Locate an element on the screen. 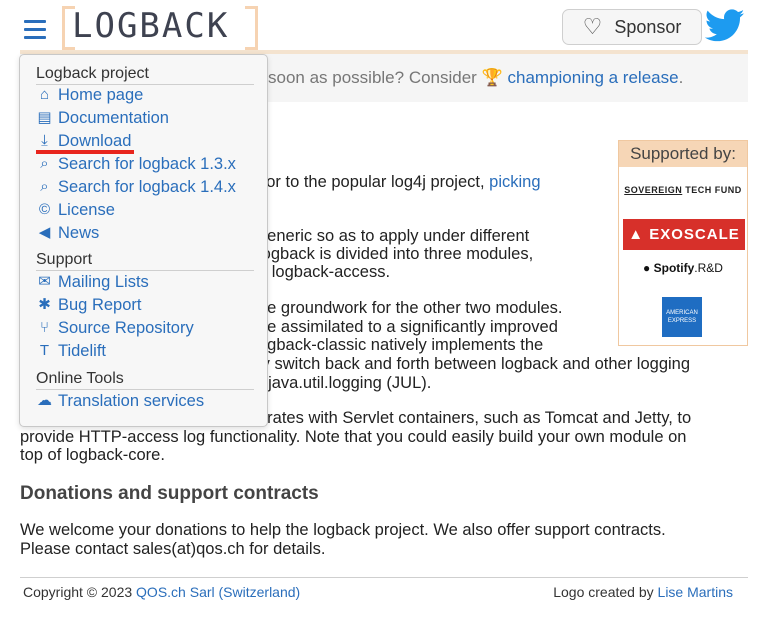 This screenshot has height=619, width=768. menu-item-search-1-3: ⌕ Search for logback 1.3.x is located at coordinates (136, 164).